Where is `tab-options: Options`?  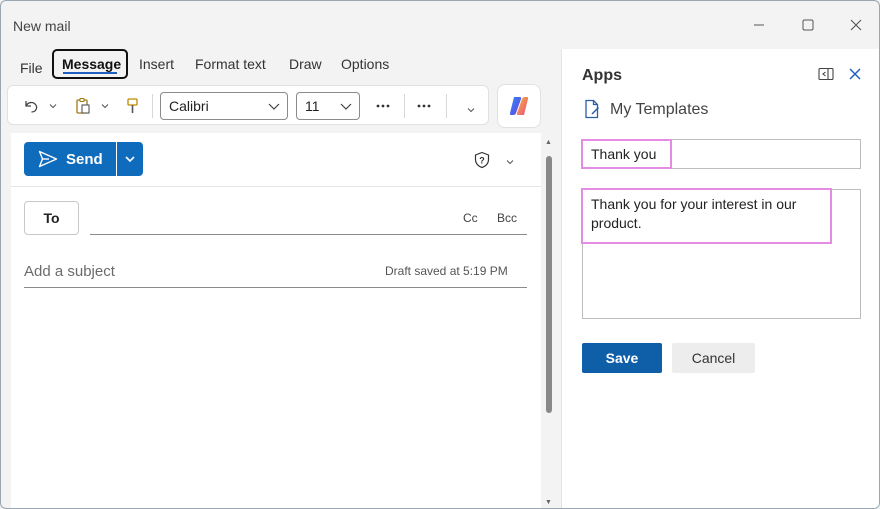
tab-options: Options is located at coordinates (365, 64).